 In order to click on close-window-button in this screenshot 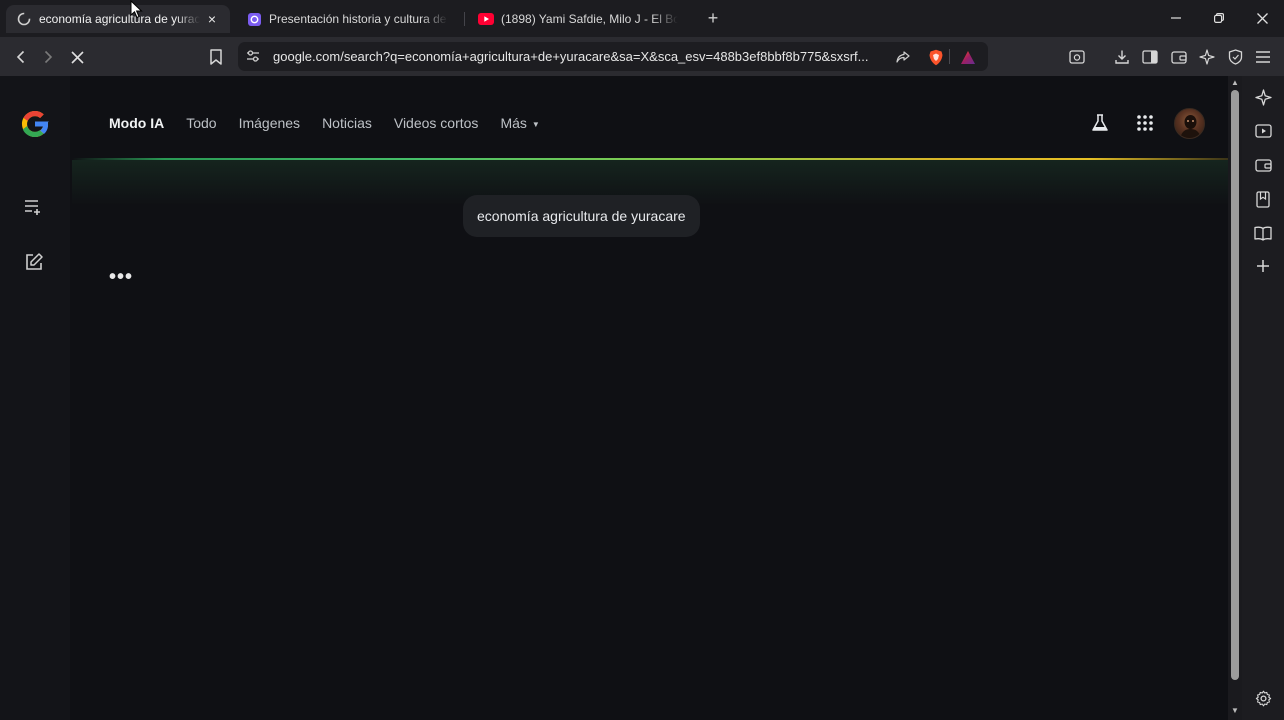, I will do `click(1262, 18)`.